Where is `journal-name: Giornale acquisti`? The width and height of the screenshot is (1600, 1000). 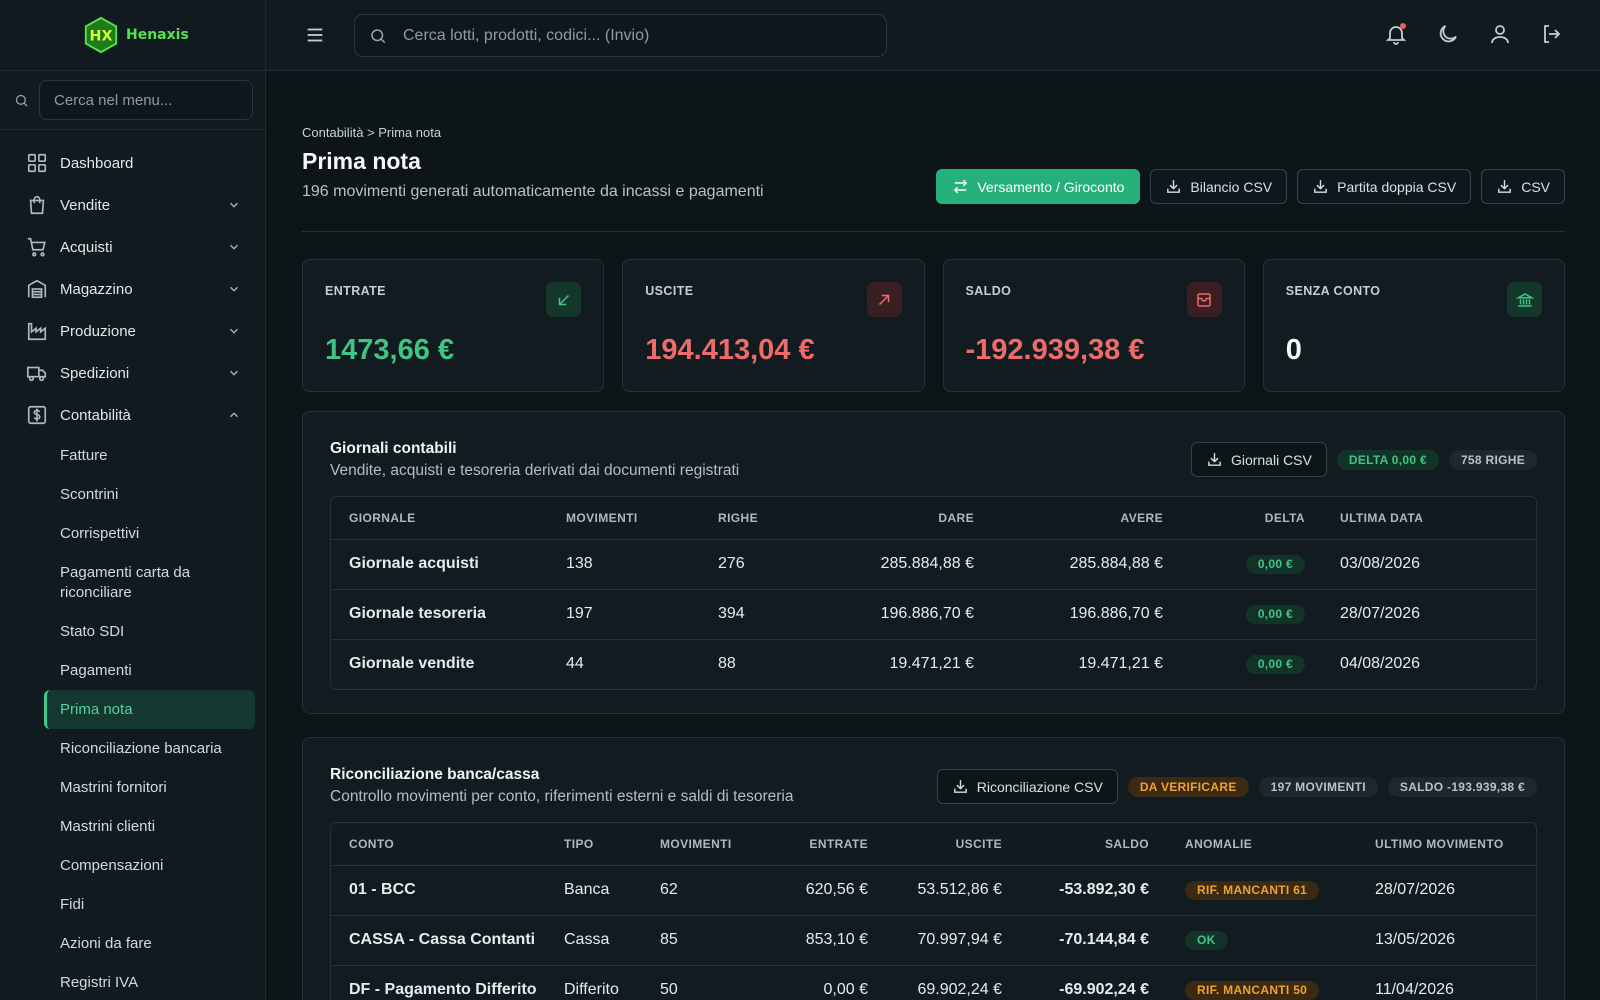
journal-name: Giornale acquisti is located at coordinates (448, 564).